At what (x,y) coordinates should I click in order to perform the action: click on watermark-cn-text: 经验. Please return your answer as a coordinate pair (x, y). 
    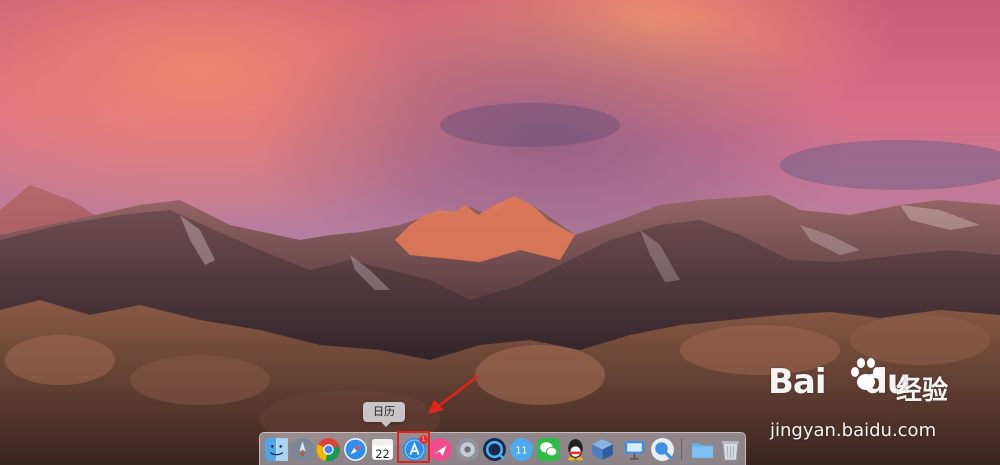
    Looking at the image, I should click on (922, 391).